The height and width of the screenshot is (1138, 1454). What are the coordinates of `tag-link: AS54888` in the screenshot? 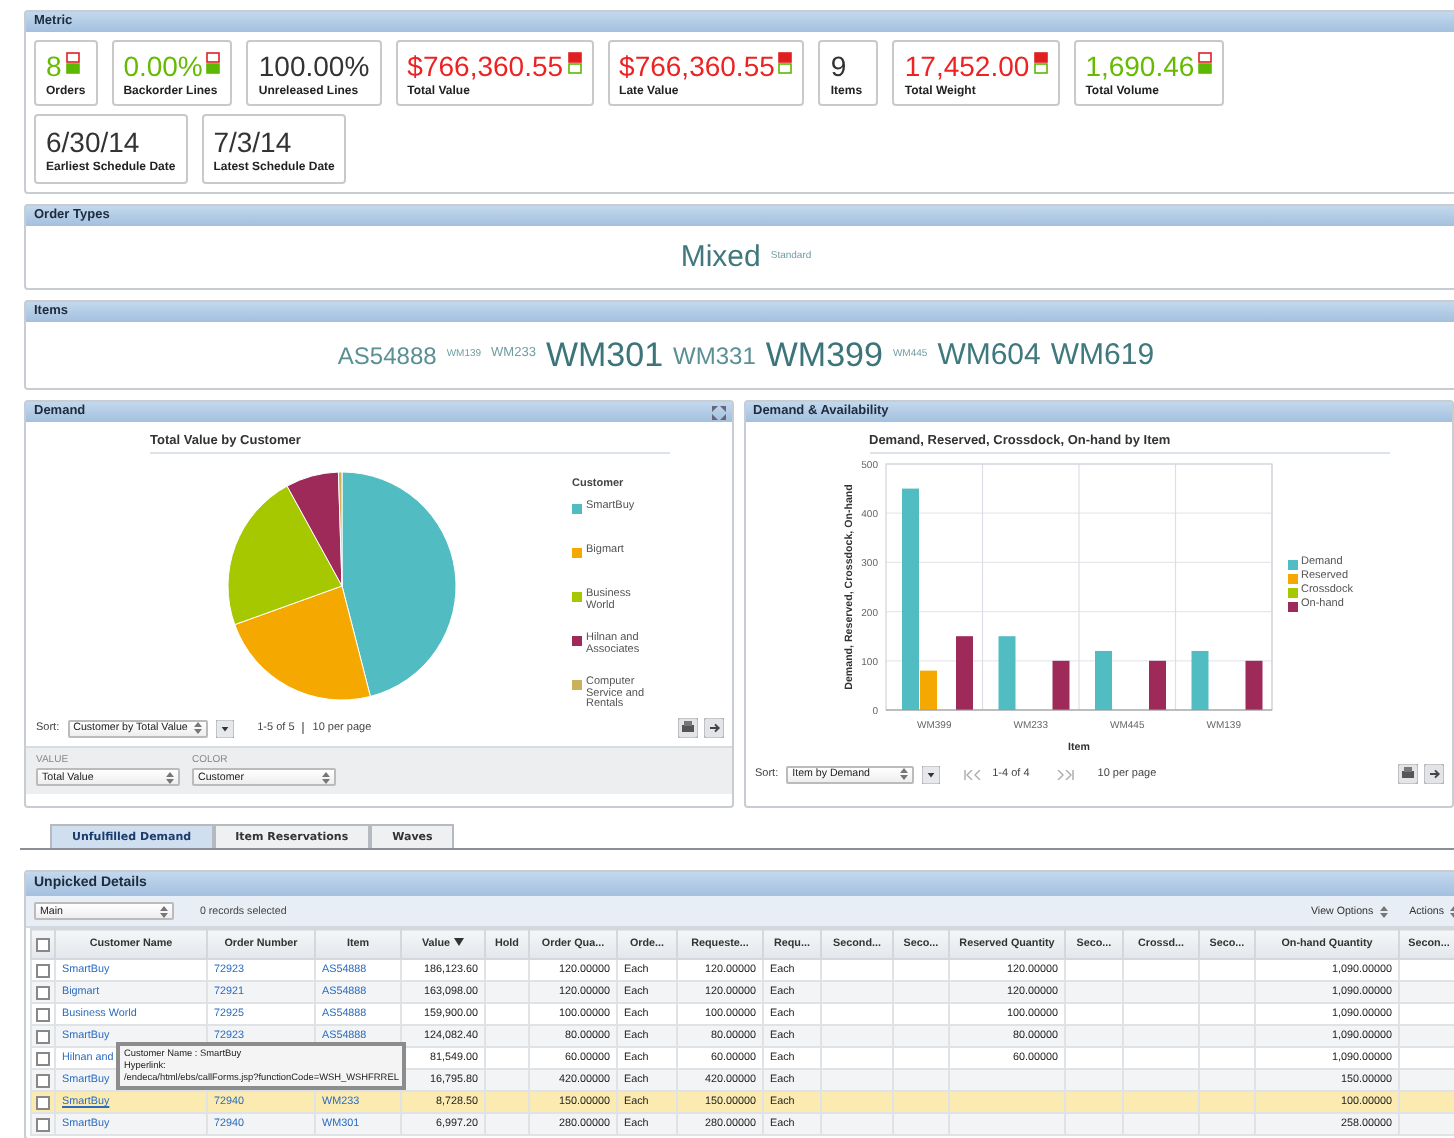 It's located at (387, 355).